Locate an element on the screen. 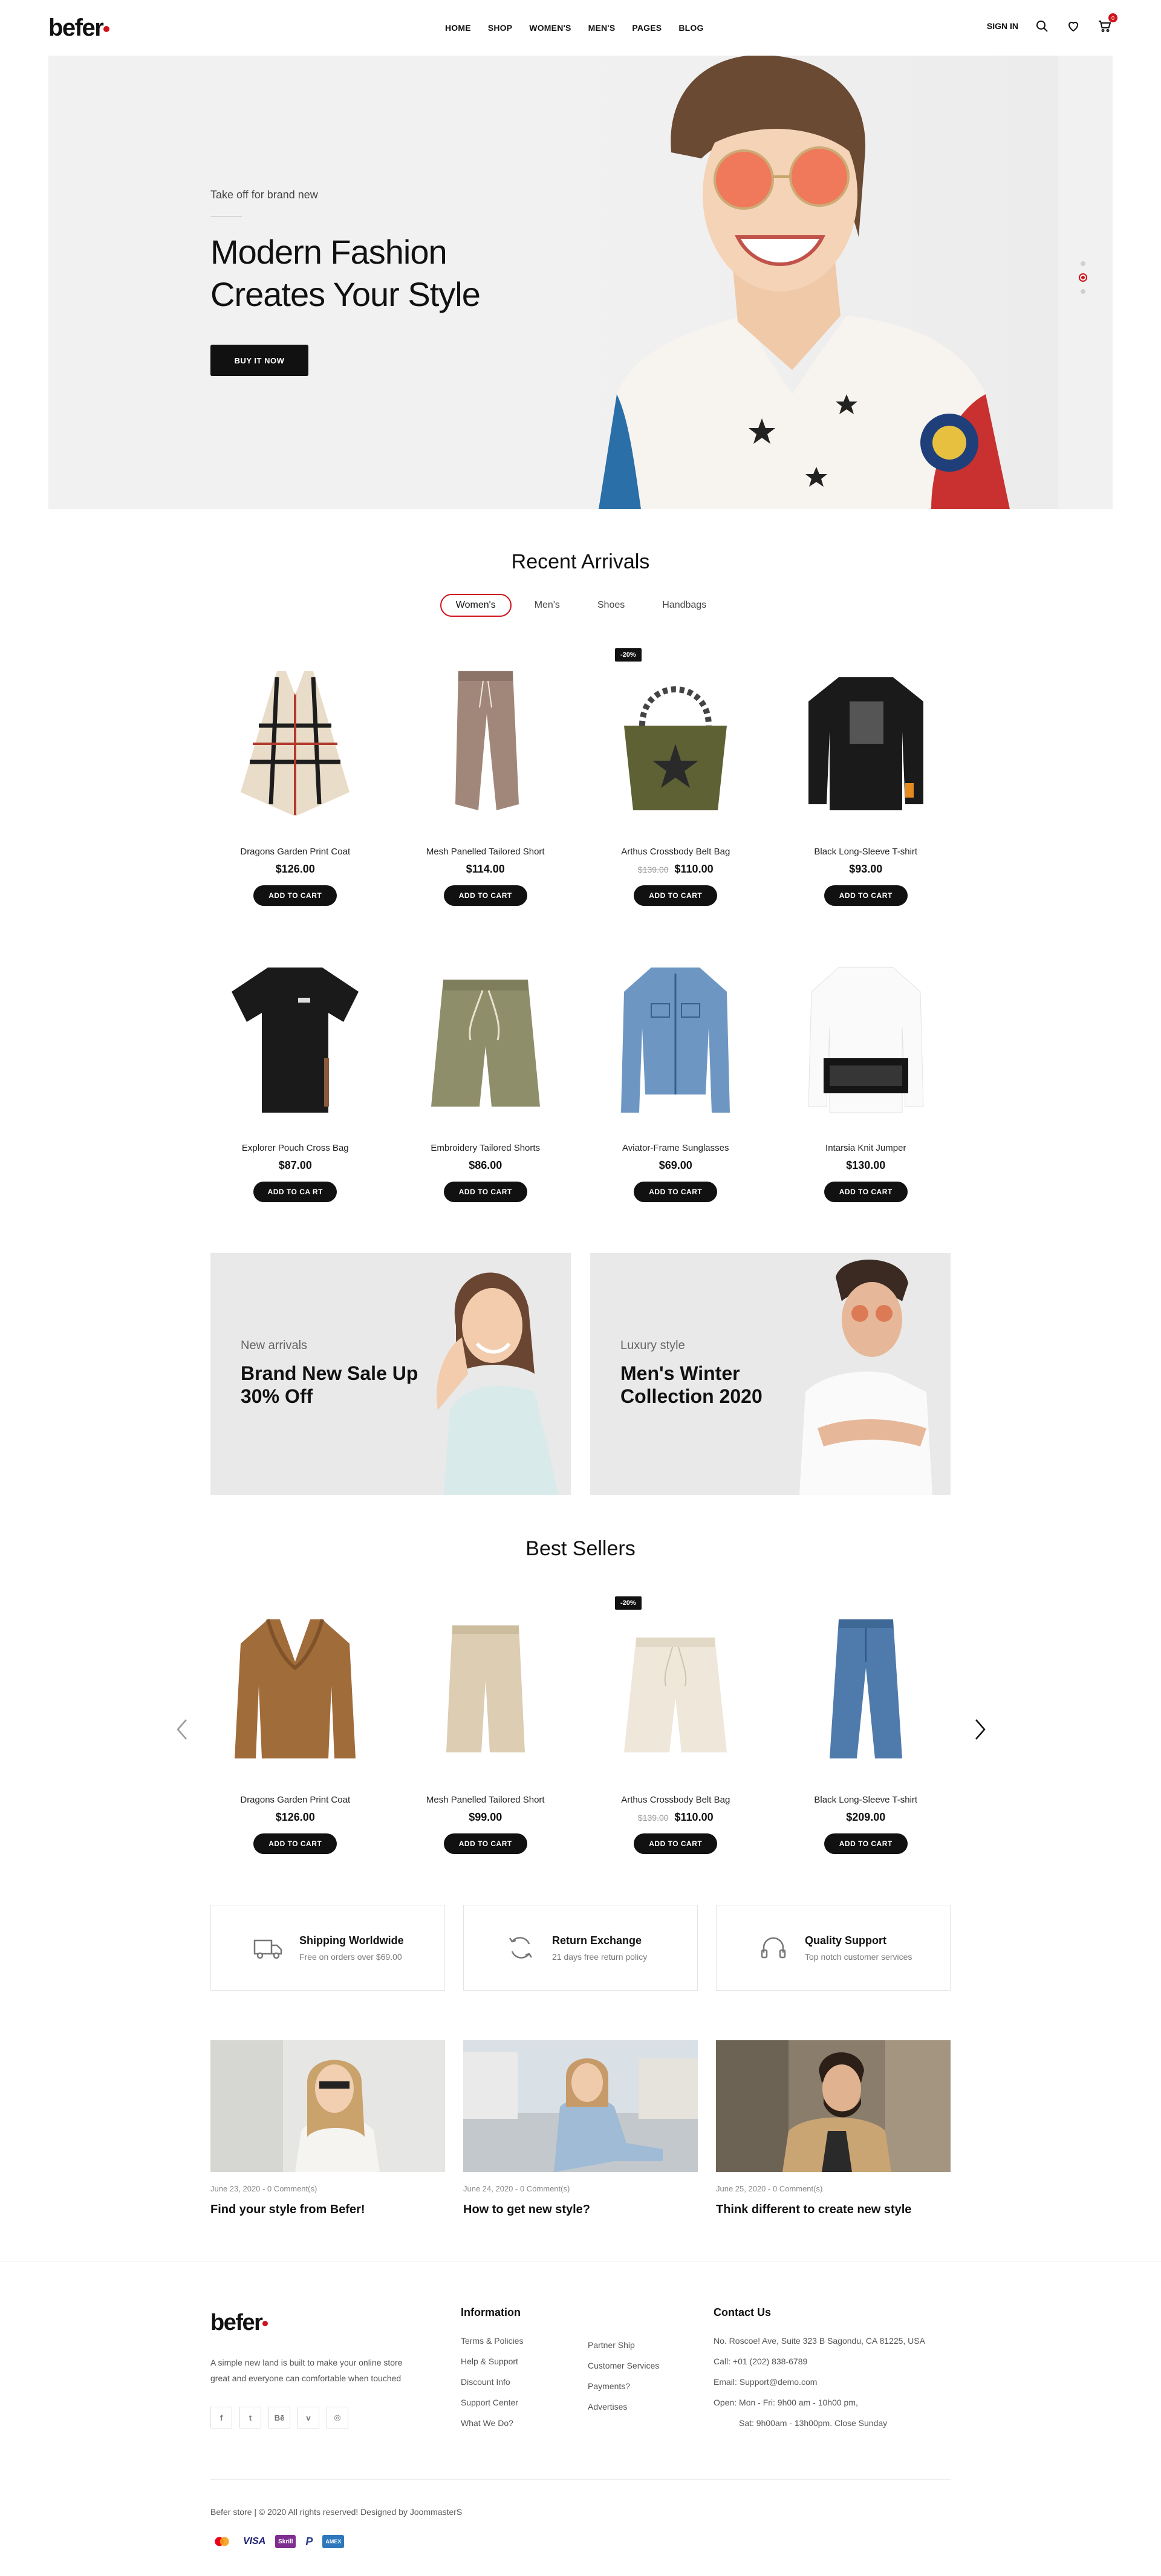  nav-blog: BLOG is located at coordinates (691, 28).